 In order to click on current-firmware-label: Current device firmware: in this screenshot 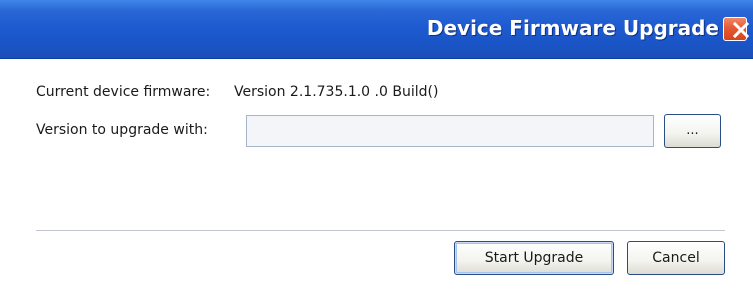, I will do `click(123, 92)`.